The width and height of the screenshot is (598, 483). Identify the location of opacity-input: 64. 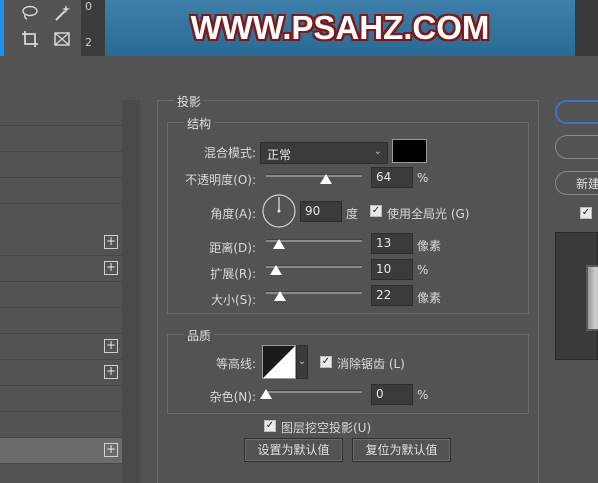
(392, 177).